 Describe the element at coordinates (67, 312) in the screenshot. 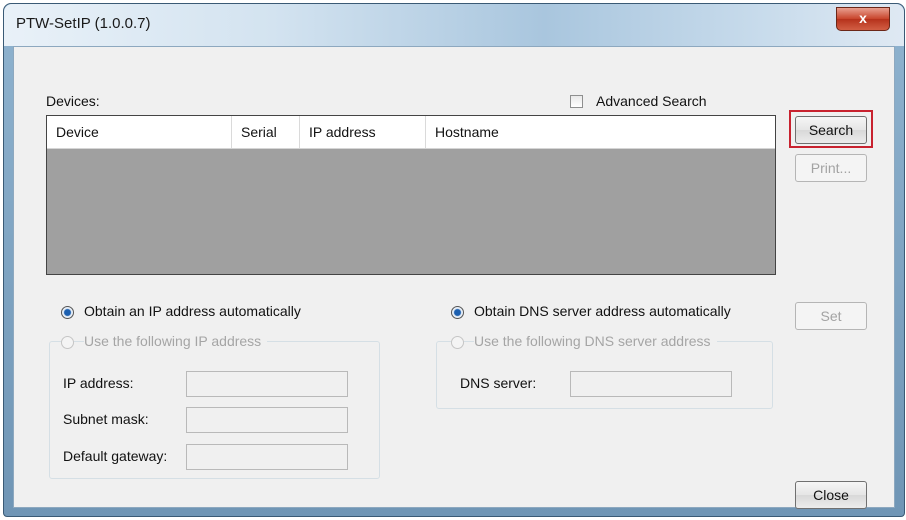

I see `ip-auto-radio` at that location.